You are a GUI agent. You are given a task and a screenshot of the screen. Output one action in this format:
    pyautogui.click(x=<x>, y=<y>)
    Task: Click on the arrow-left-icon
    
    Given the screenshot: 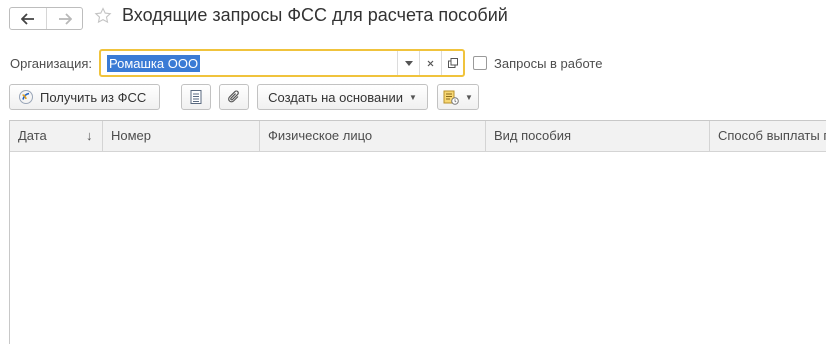 What is the action you would take?
    pyautogui.click(x=27, y=18)
    